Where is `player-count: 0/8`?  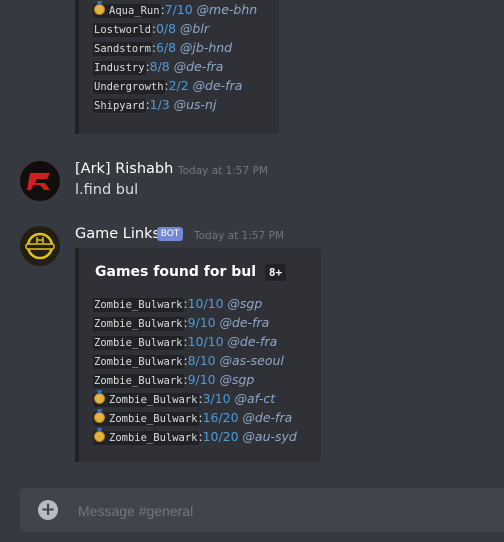
player-count: 0/8 is located at coordinates (166, 28).